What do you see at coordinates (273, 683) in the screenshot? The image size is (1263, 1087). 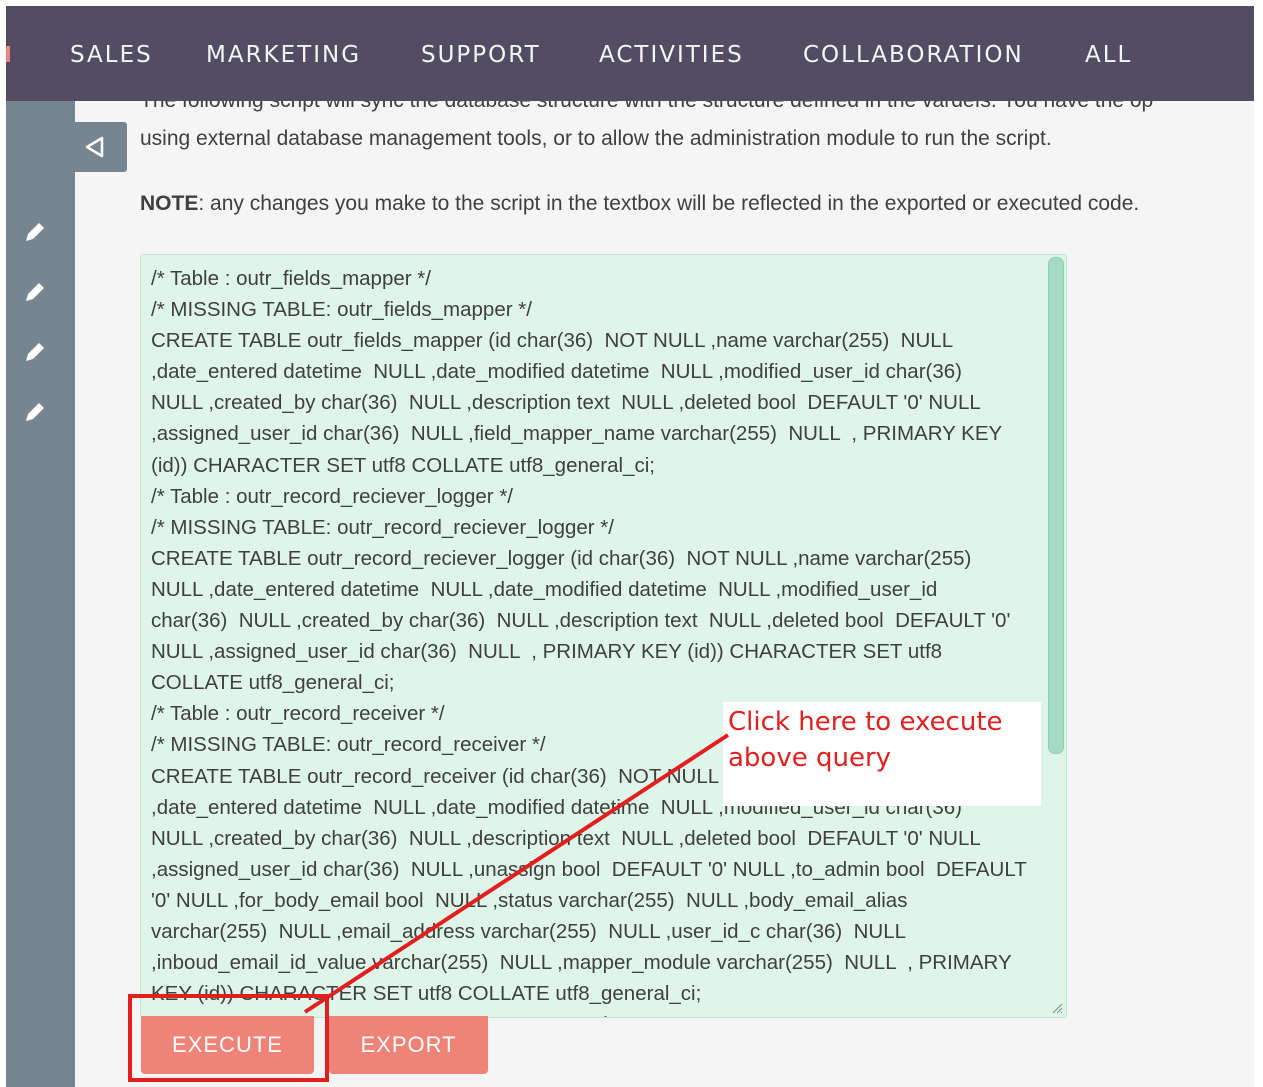 I see `sql-script-line: COLLATE utf8_general_ci;` at bounding box center [273, 683].